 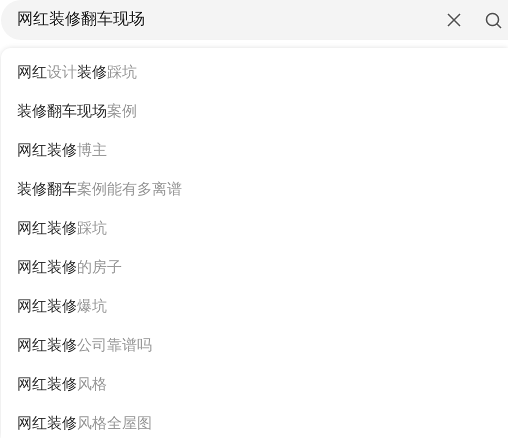 What do you see at coordinates (77, 73) in the screenshot?
I see `suggestion-item: 网红设计装修踩坑` at bounding box center [77, 73].